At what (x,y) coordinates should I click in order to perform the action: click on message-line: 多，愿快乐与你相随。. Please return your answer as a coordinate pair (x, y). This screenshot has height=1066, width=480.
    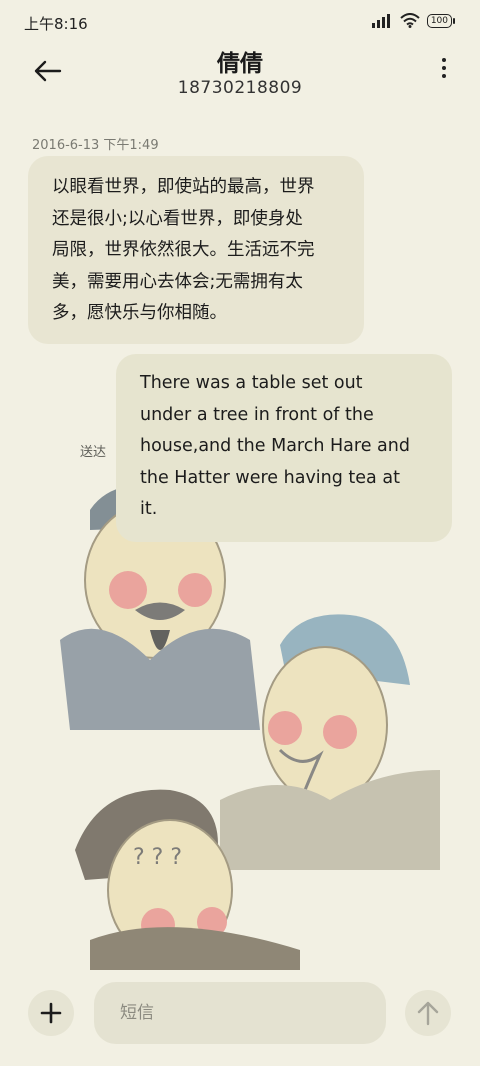
    Looking at the image, I should click on (139, 313).